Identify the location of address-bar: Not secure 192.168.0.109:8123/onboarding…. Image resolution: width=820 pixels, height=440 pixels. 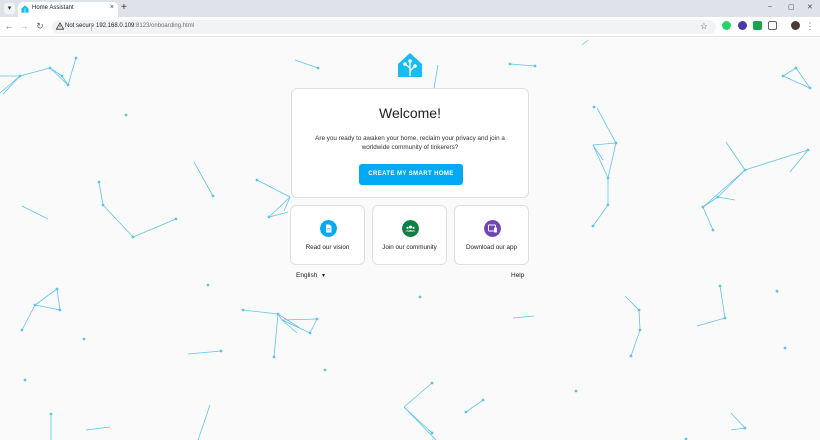
(384, 27).